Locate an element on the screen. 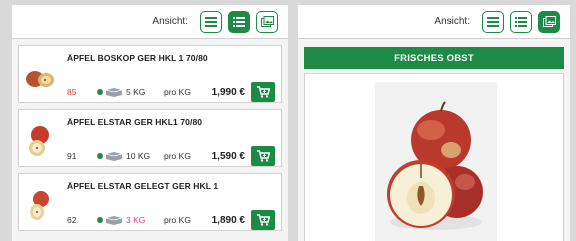 Image resolution: width=576 pixels, height=241 pixels. stock-count: 91 is located at coordinates (72, 156).